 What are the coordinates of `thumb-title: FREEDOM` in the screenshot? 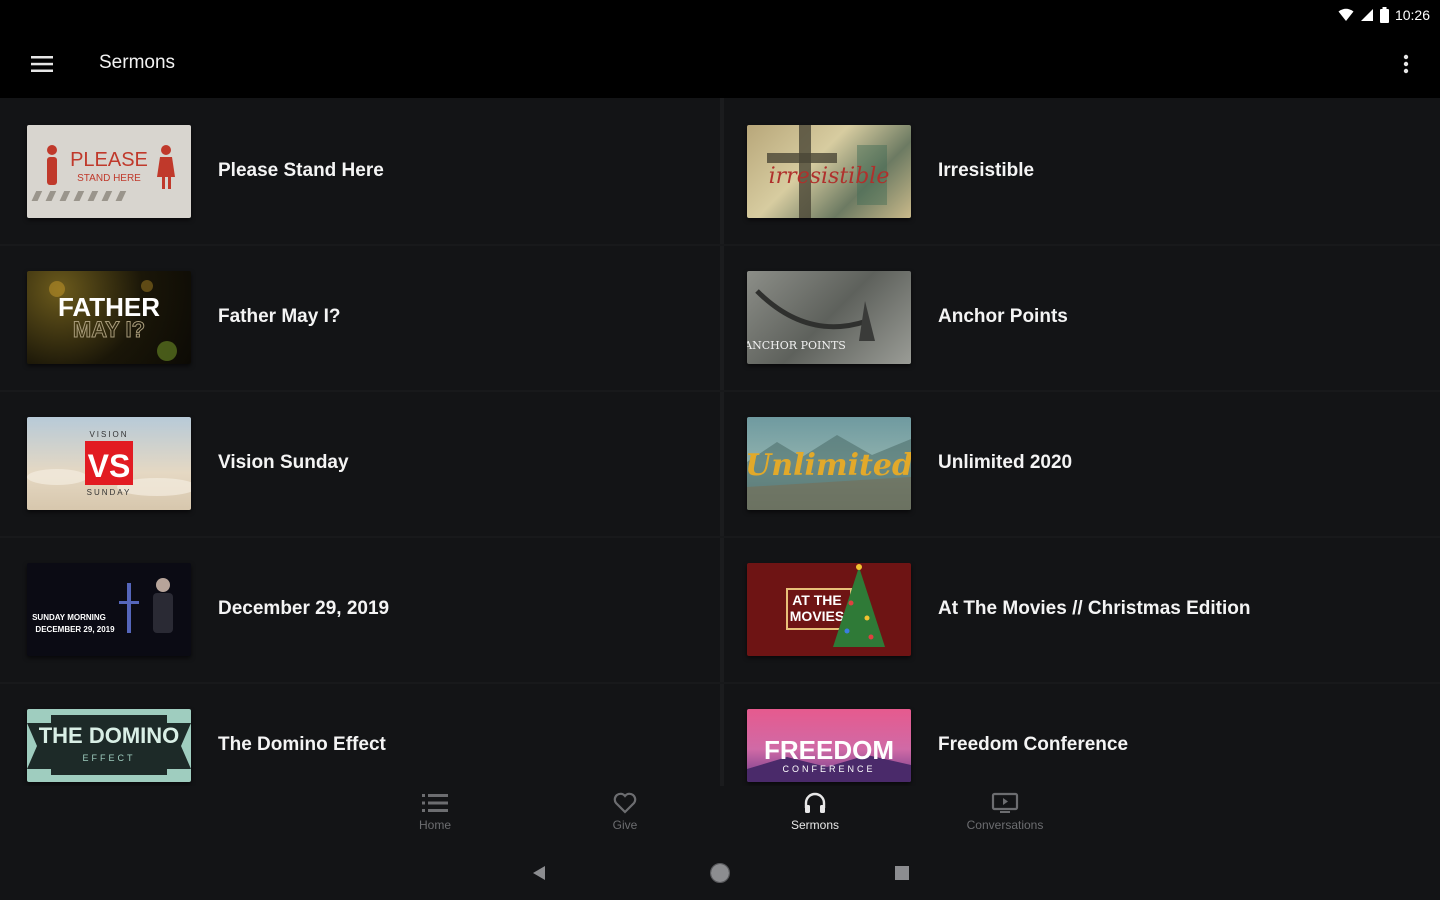 It's located at (829, 750).